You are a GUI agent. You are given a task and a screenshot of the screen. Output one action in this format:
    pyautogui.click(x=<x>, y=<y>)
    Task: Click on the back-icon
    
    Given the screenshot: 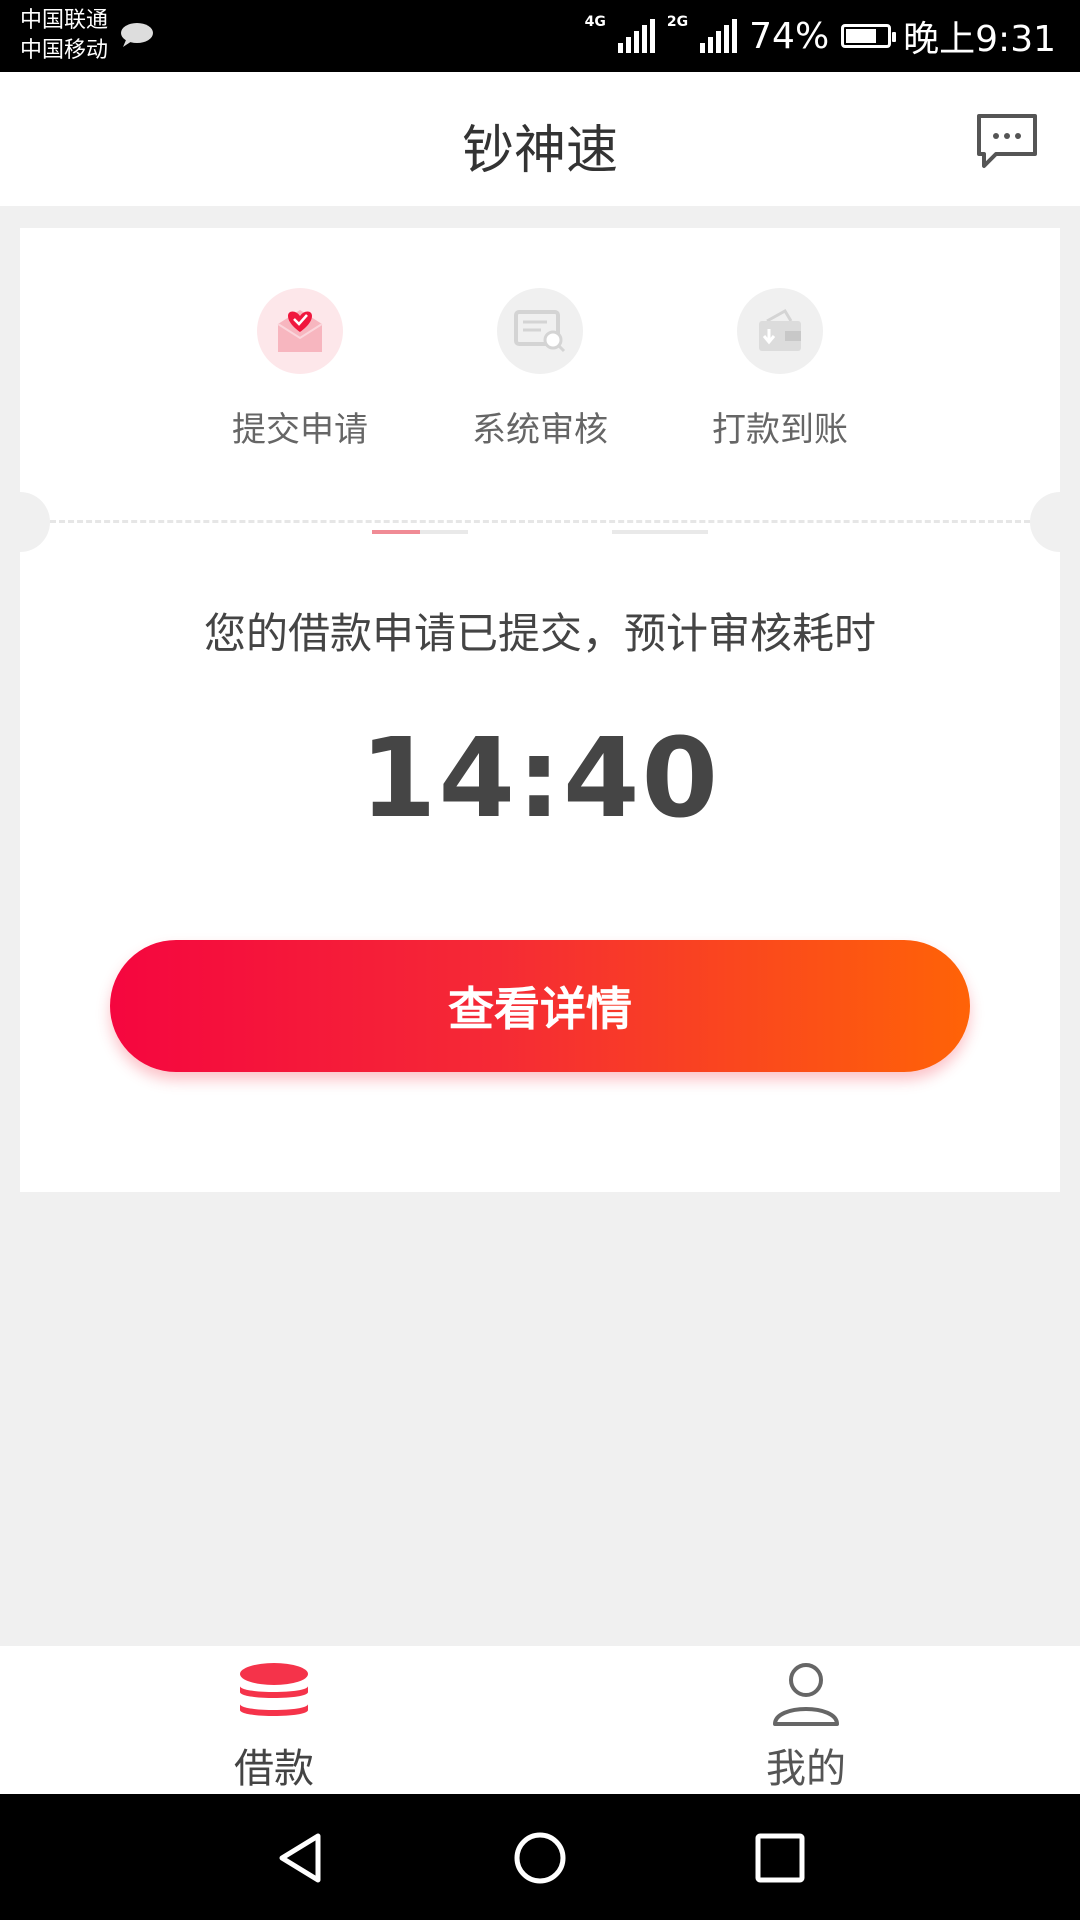 What is the action you would take?
    pyautogui.click(x=300, y=1858)
    